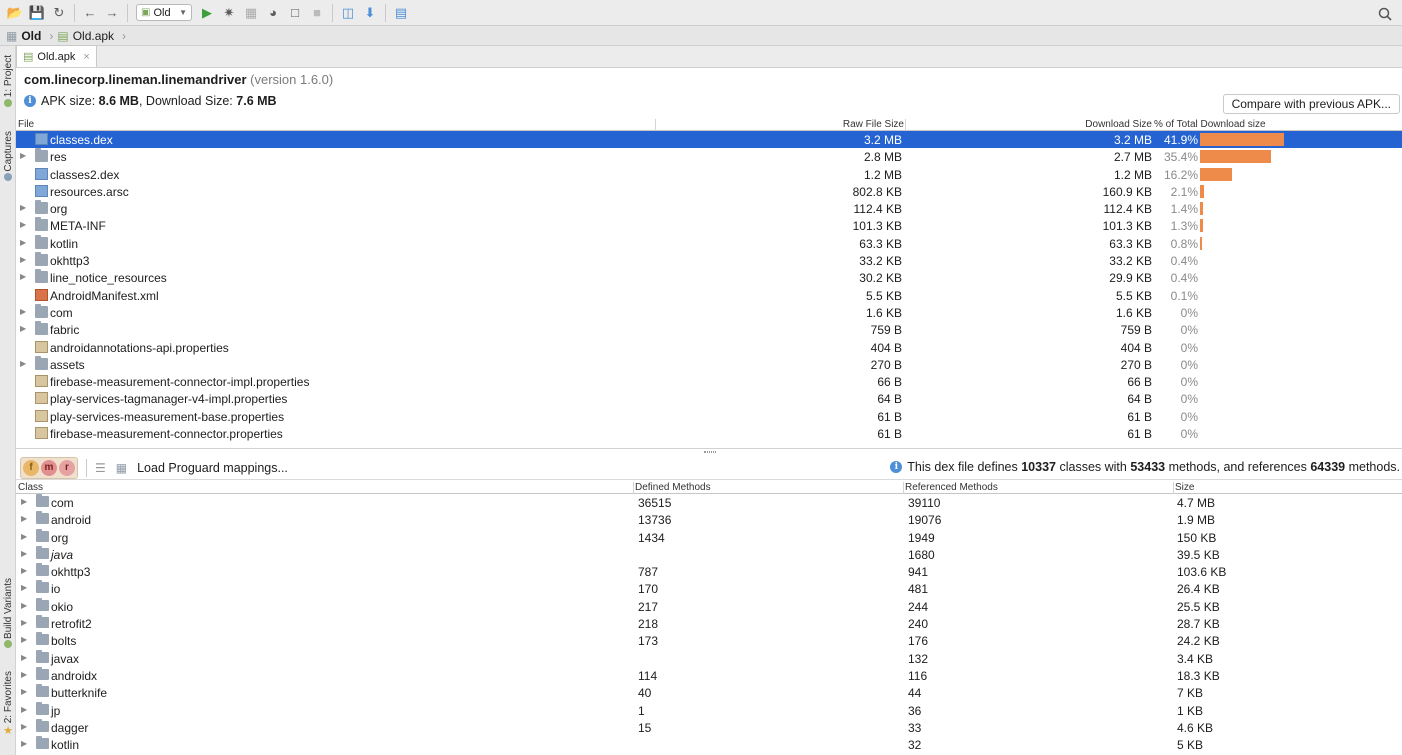  I want to click on file-row: ▶ okhttp3 33.2 KB 33.2 KB 0.4%, so click(709, 260).